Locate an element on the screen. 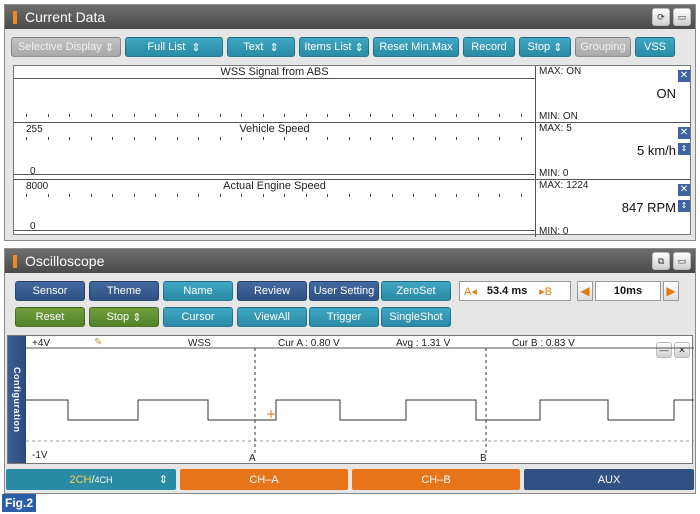 The height and width of the screenshot is (514, 700). reset-button: Reset is located at coordinates (50, 317).